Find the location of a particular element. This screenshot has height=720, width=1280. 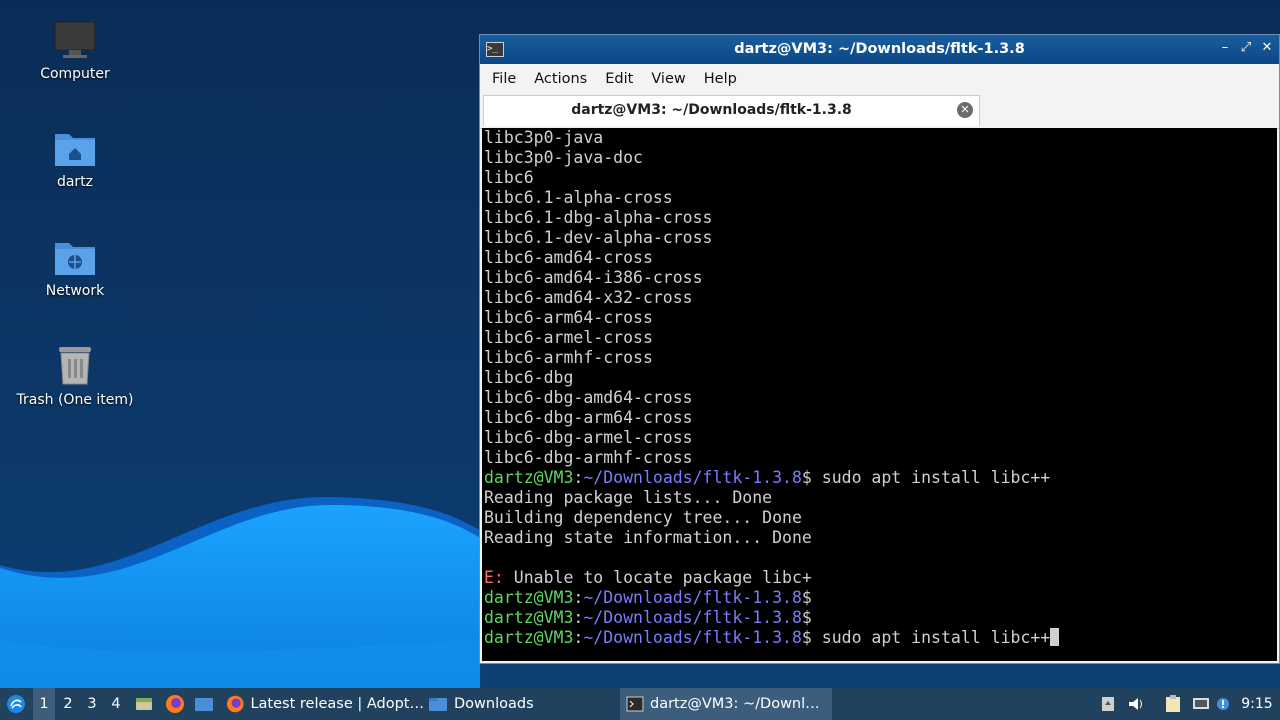

menu-bar: File Actions Edit View Help is located at coordinates (879, 79).